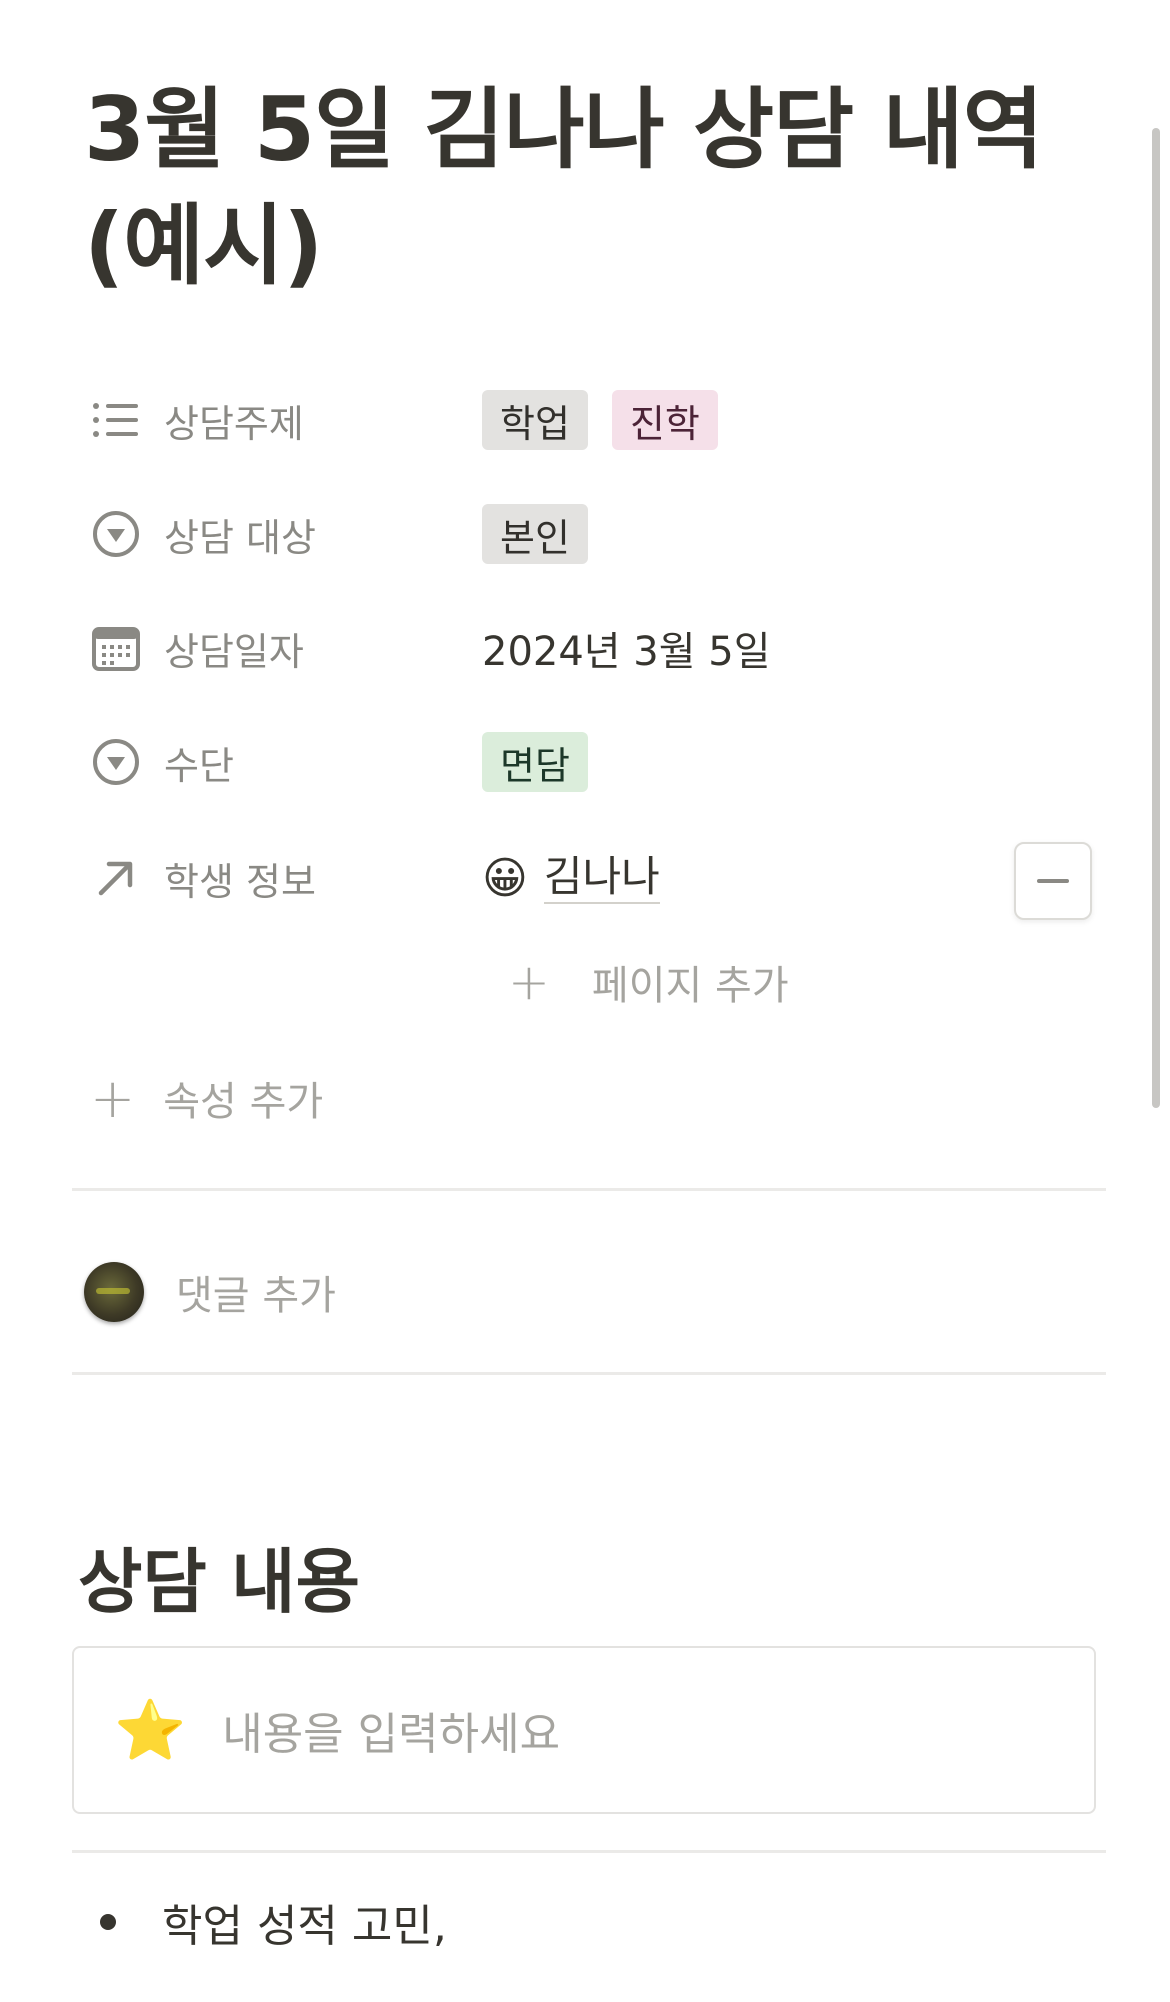 This screenshot has height=2002, width=1170. I want to click on property-label-text: 상담일자, so click(234, 651).